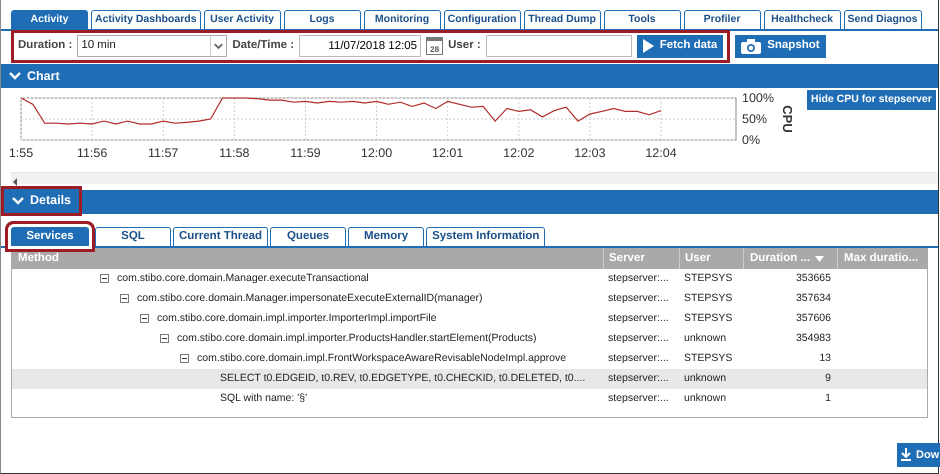  I want to click on x-tick-label: 12:03, so click(590, 153).